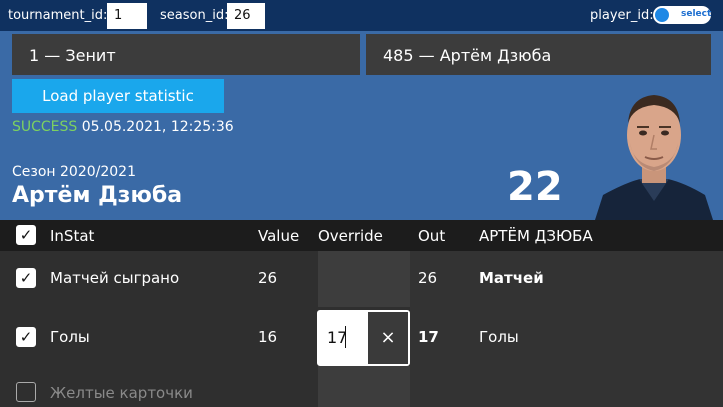 The height and width of the screenshot is (407, 723). What do you see at coordinates (268, 337) in the screenshot?
I see `stat-value: 16` at bounding box center [268, 337].